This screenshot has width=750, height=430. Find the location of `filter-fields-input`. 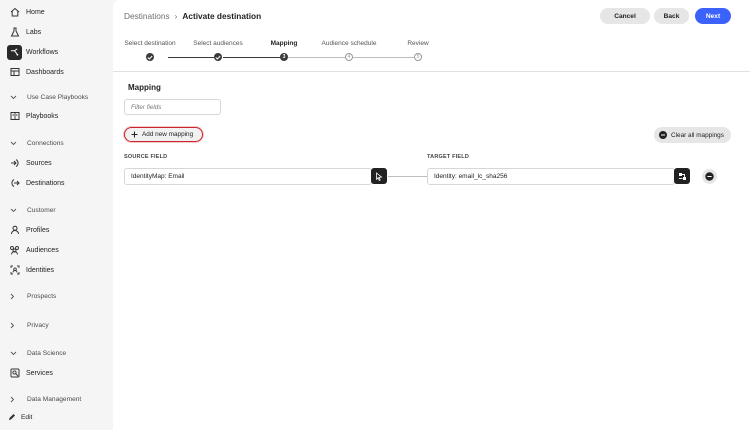

filter-fields-input is located at coordinates (172, 107).